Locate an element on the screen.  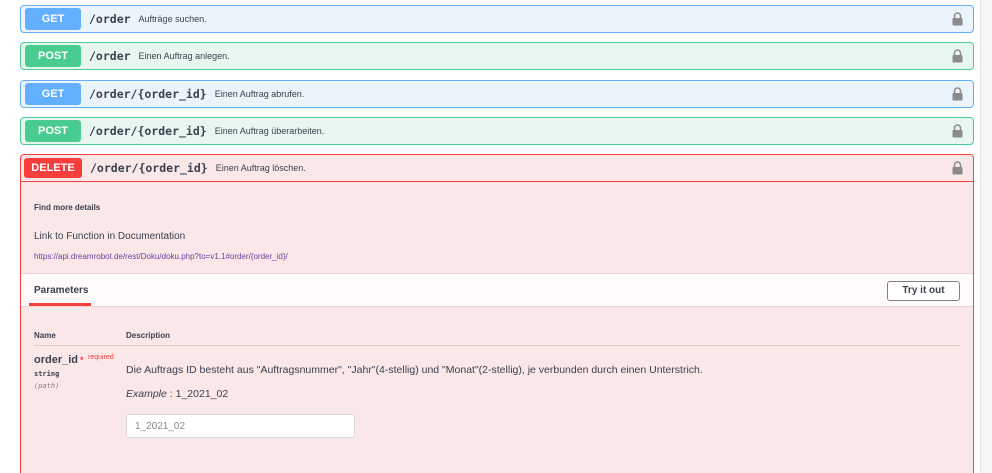
endpoint-post-order: POST /order Einen Auftrag anlegen. is located at coordinates (497, 56).